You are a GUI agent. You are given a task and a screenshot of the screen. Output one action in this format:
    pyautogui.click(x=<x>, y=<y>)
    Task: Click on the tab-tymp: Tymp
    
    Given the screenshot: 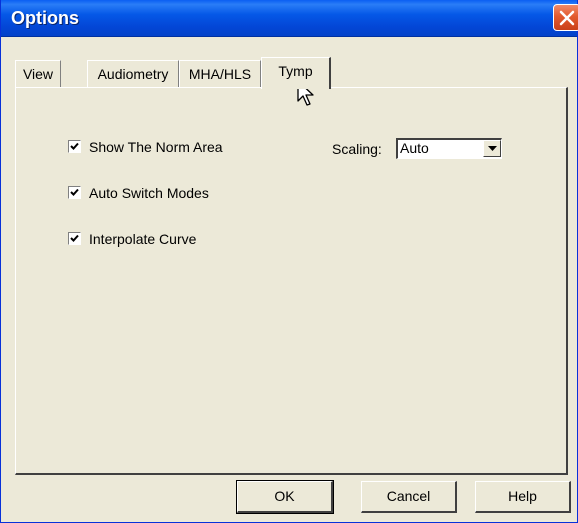 What is the action you would take?
    pyautogui.click(x=296, y=73)
    